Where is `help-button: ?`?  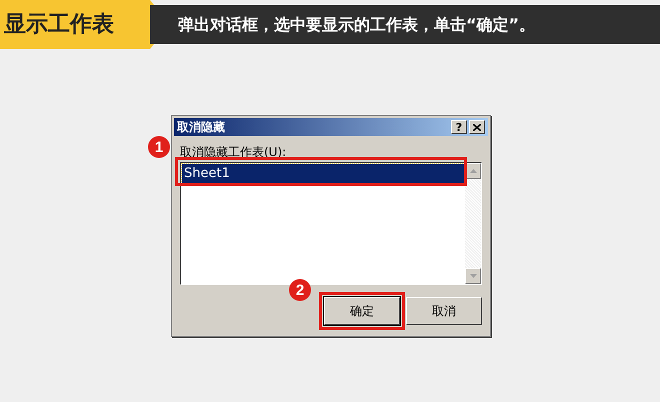
help-button: ? is located at coordinates (459, 127).